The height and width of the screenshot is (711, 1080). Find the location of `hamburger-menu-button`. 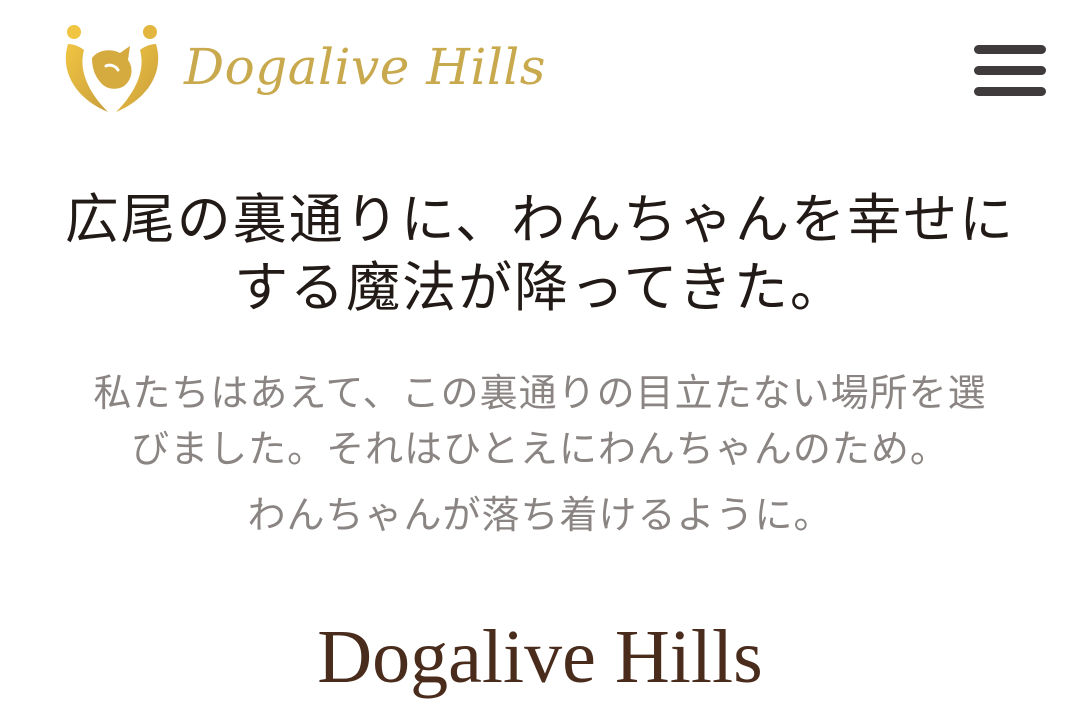

hamburger-menu-button is located at coordinates (1009, 70).